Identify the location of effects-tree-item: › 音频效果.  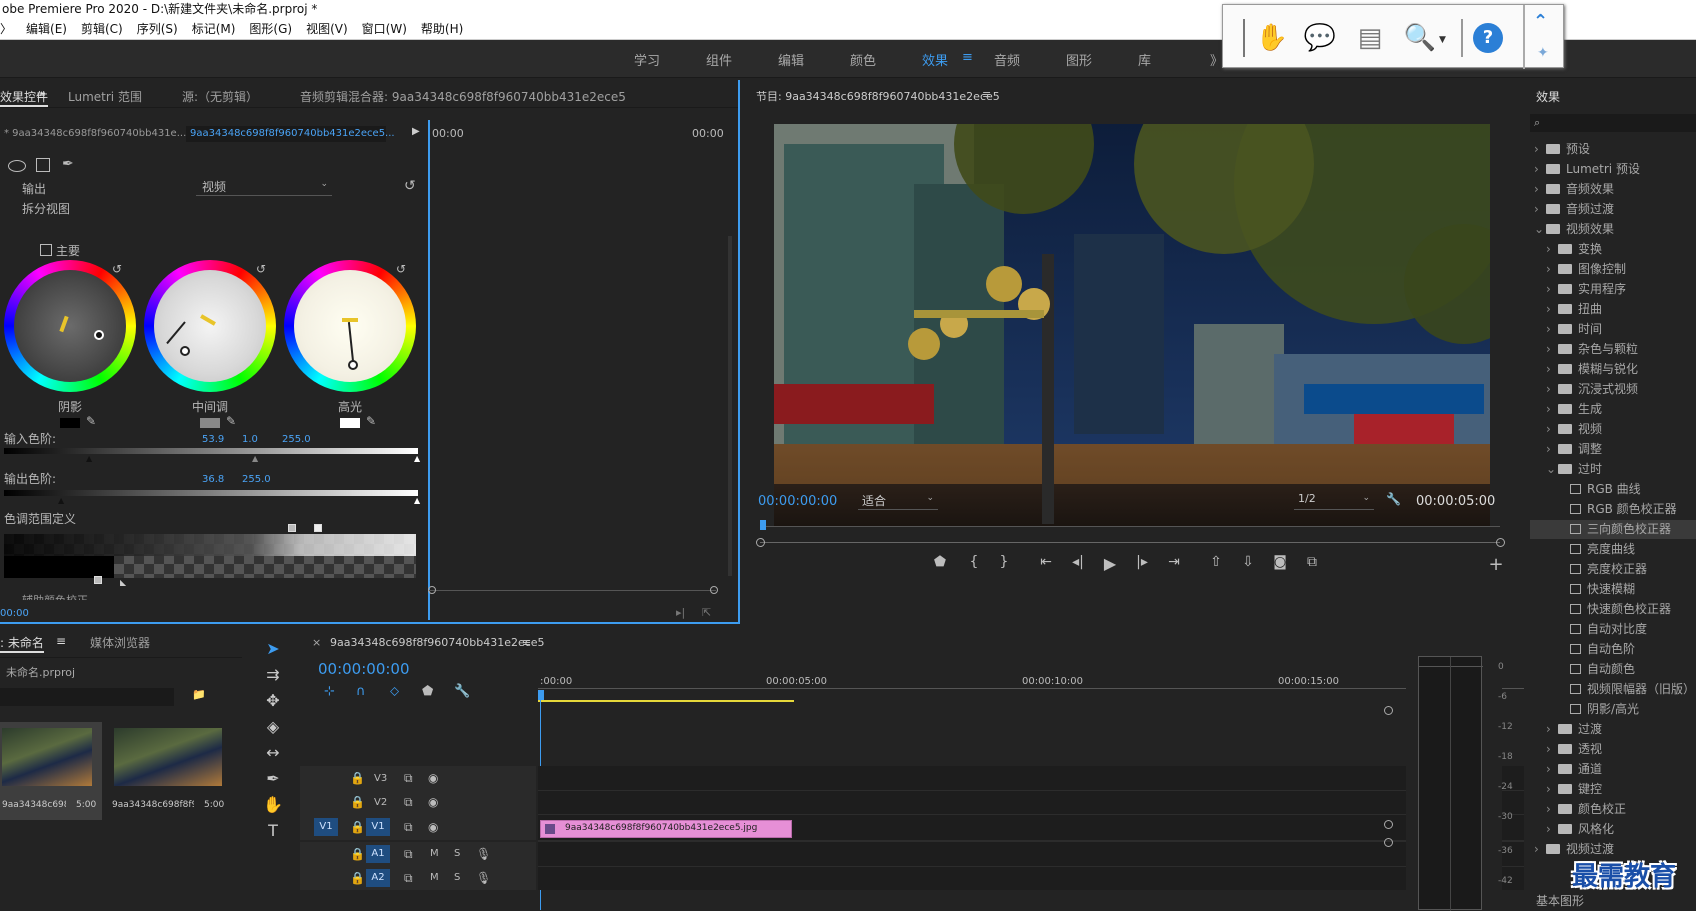
(1574, 189).